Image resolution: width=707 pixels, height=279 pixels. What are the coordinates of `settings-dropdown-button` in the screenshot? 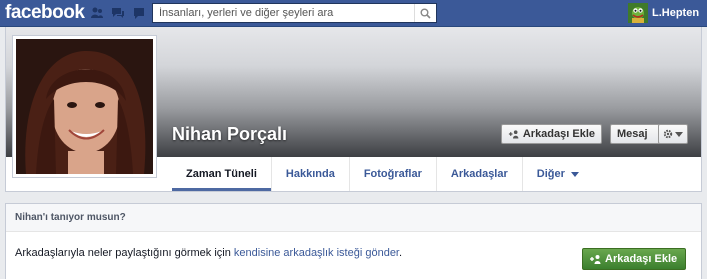 It's located at (673, 134).